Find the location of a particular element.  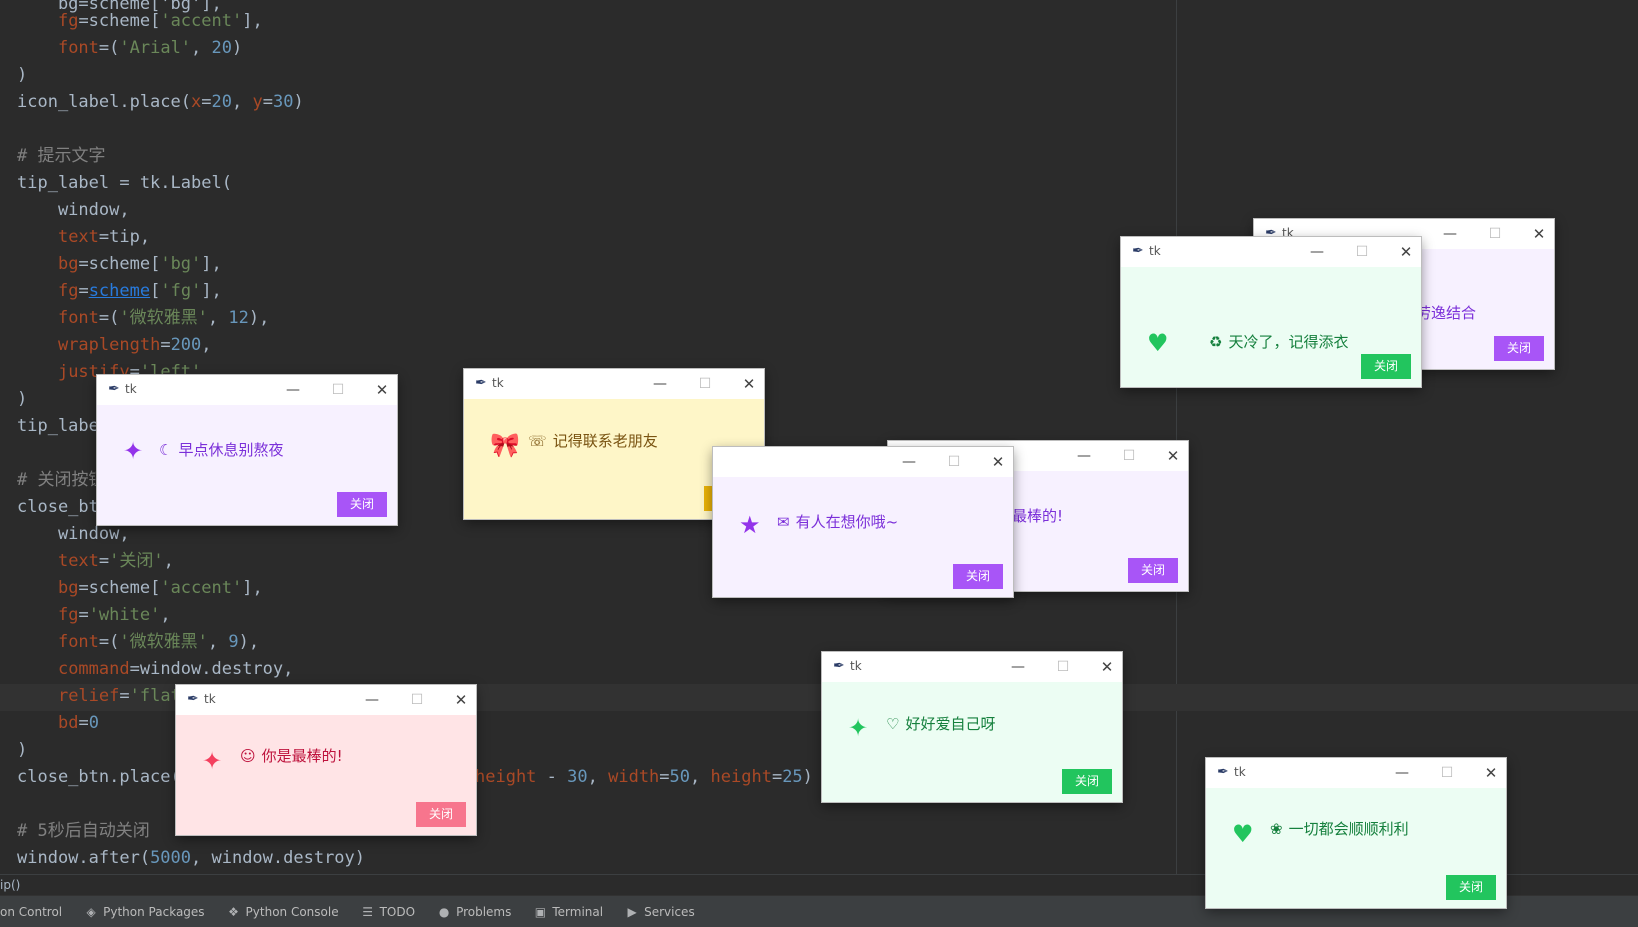

tip-text: 劳逸结合 is located at coordinates (1446, 313).